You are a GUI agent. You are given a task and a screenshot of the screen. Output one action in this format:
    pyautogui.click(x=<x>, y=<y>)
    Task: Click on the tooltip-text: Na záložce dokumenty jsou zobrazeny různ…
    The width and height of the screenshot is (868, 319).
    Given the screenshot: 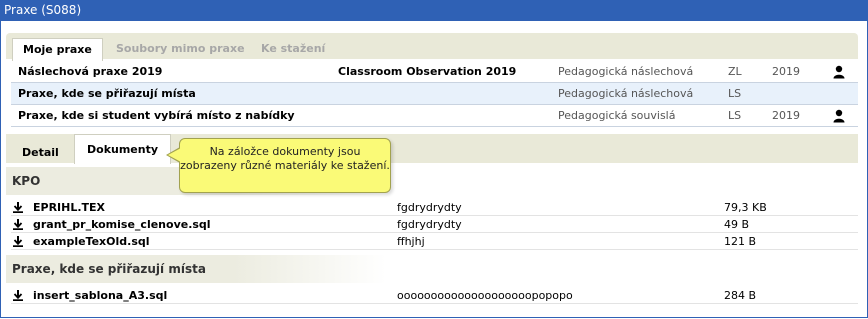 What is the action you would take?
    pyautogui.click(x=285, y=158)
    